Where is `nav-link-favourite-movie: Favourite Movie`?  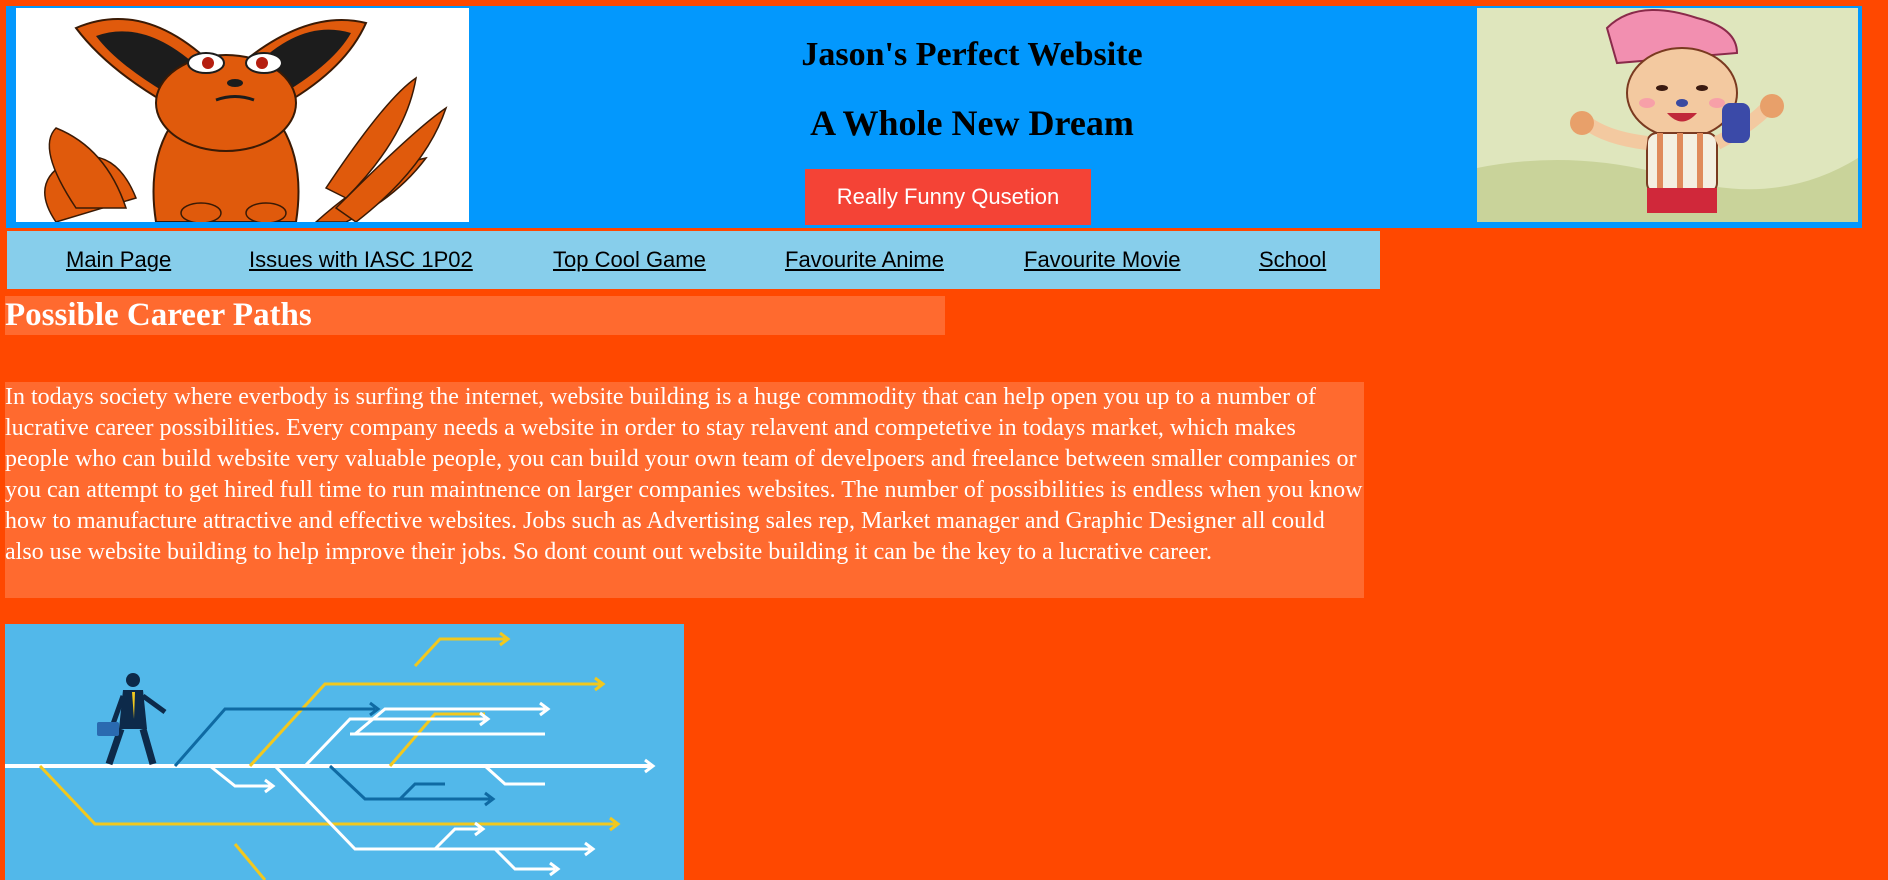
nav-link-favourite-movie: Favourite Movie is located at coordinates (1102, 260).